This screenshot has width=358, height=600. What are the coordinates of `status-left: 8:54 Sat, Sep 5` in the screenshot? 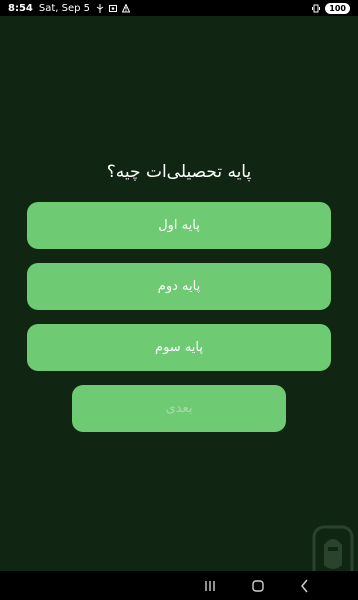 It's located at (69, 8).